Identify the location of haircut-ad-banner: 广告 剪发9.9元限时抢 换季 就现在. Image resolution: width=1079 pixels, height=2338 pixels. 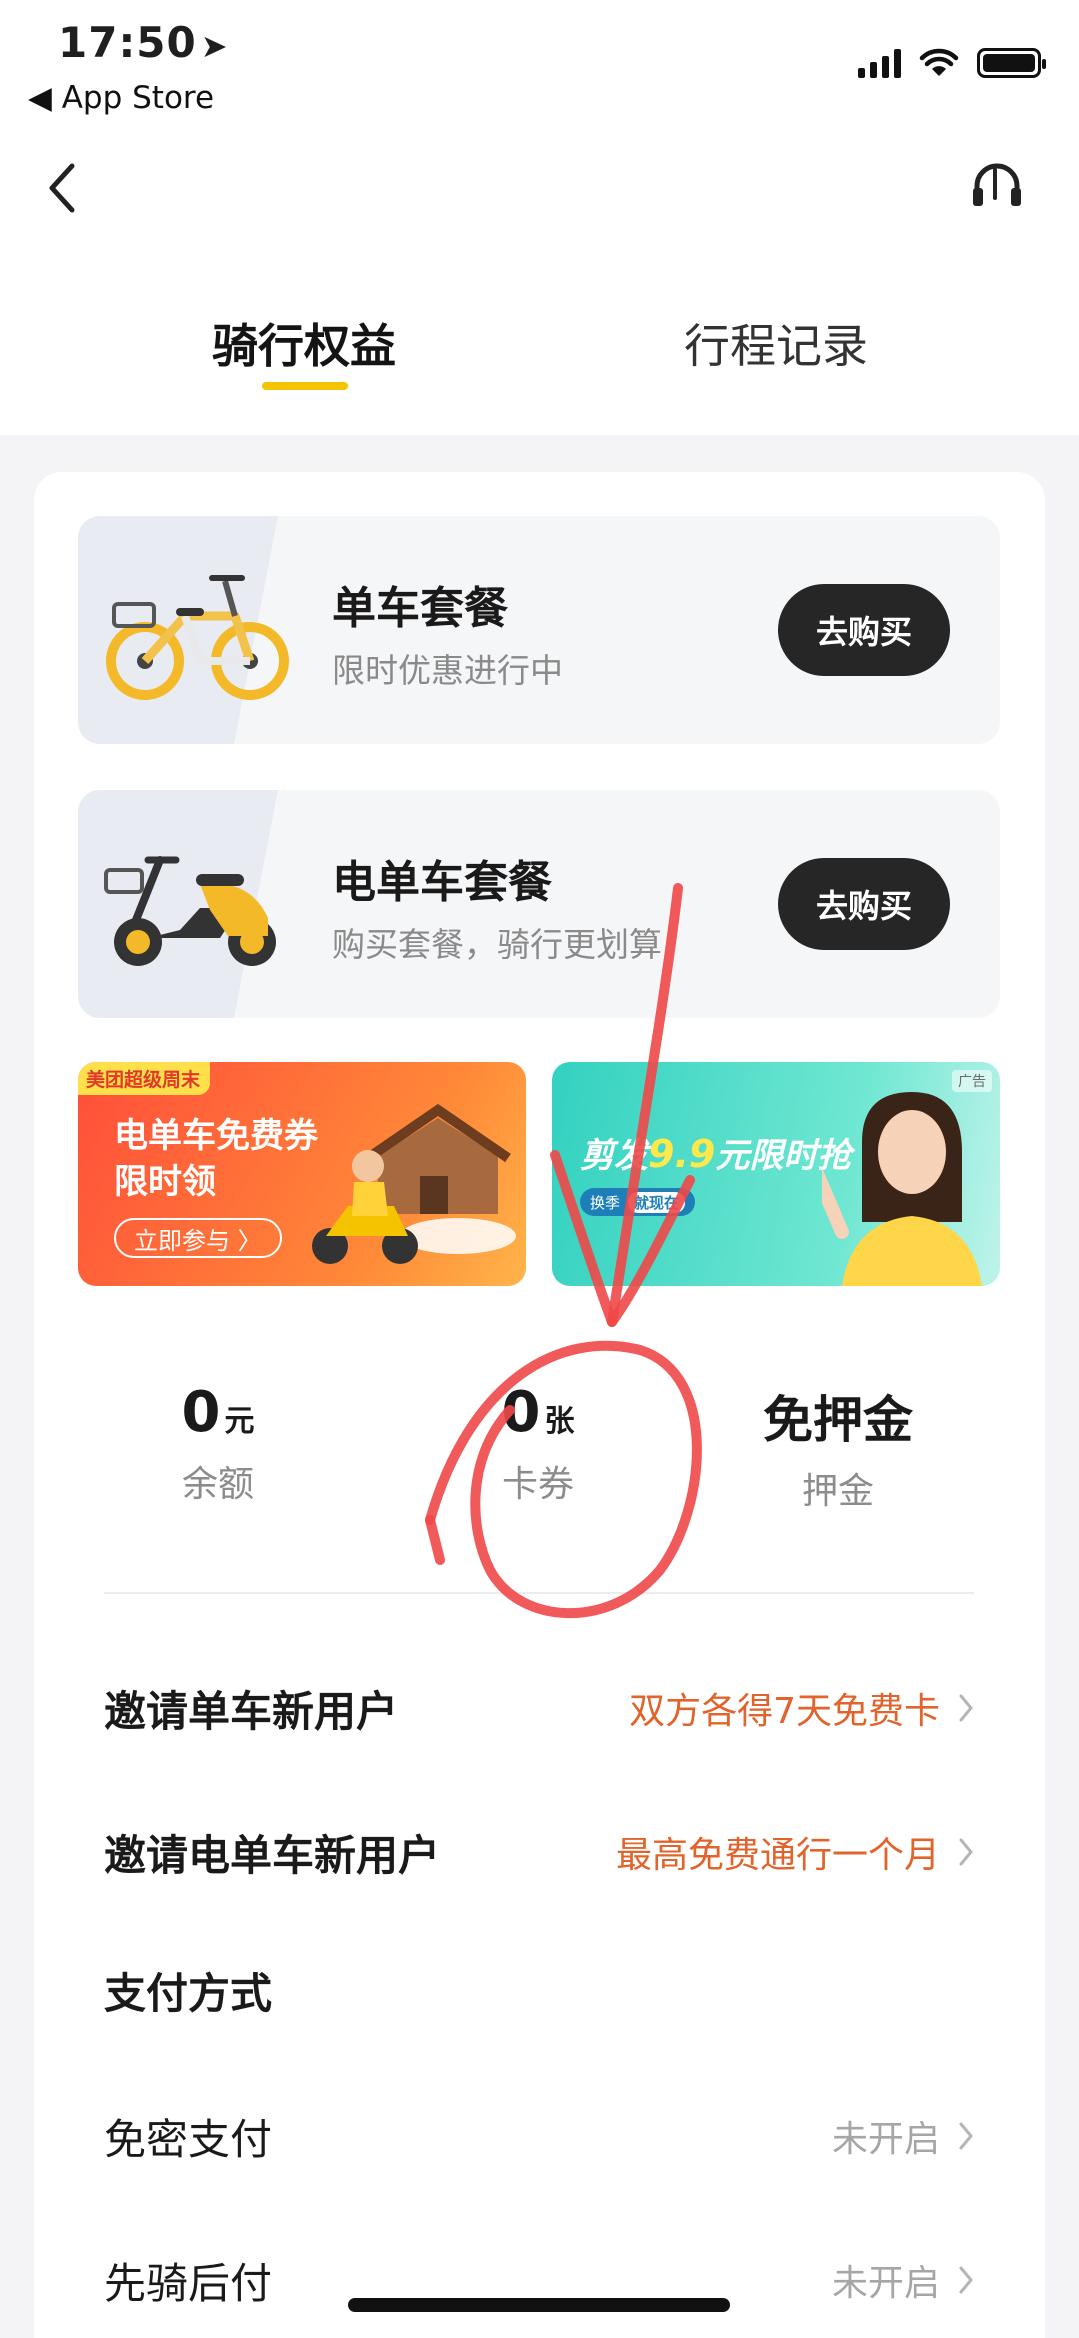
(776, 1174).